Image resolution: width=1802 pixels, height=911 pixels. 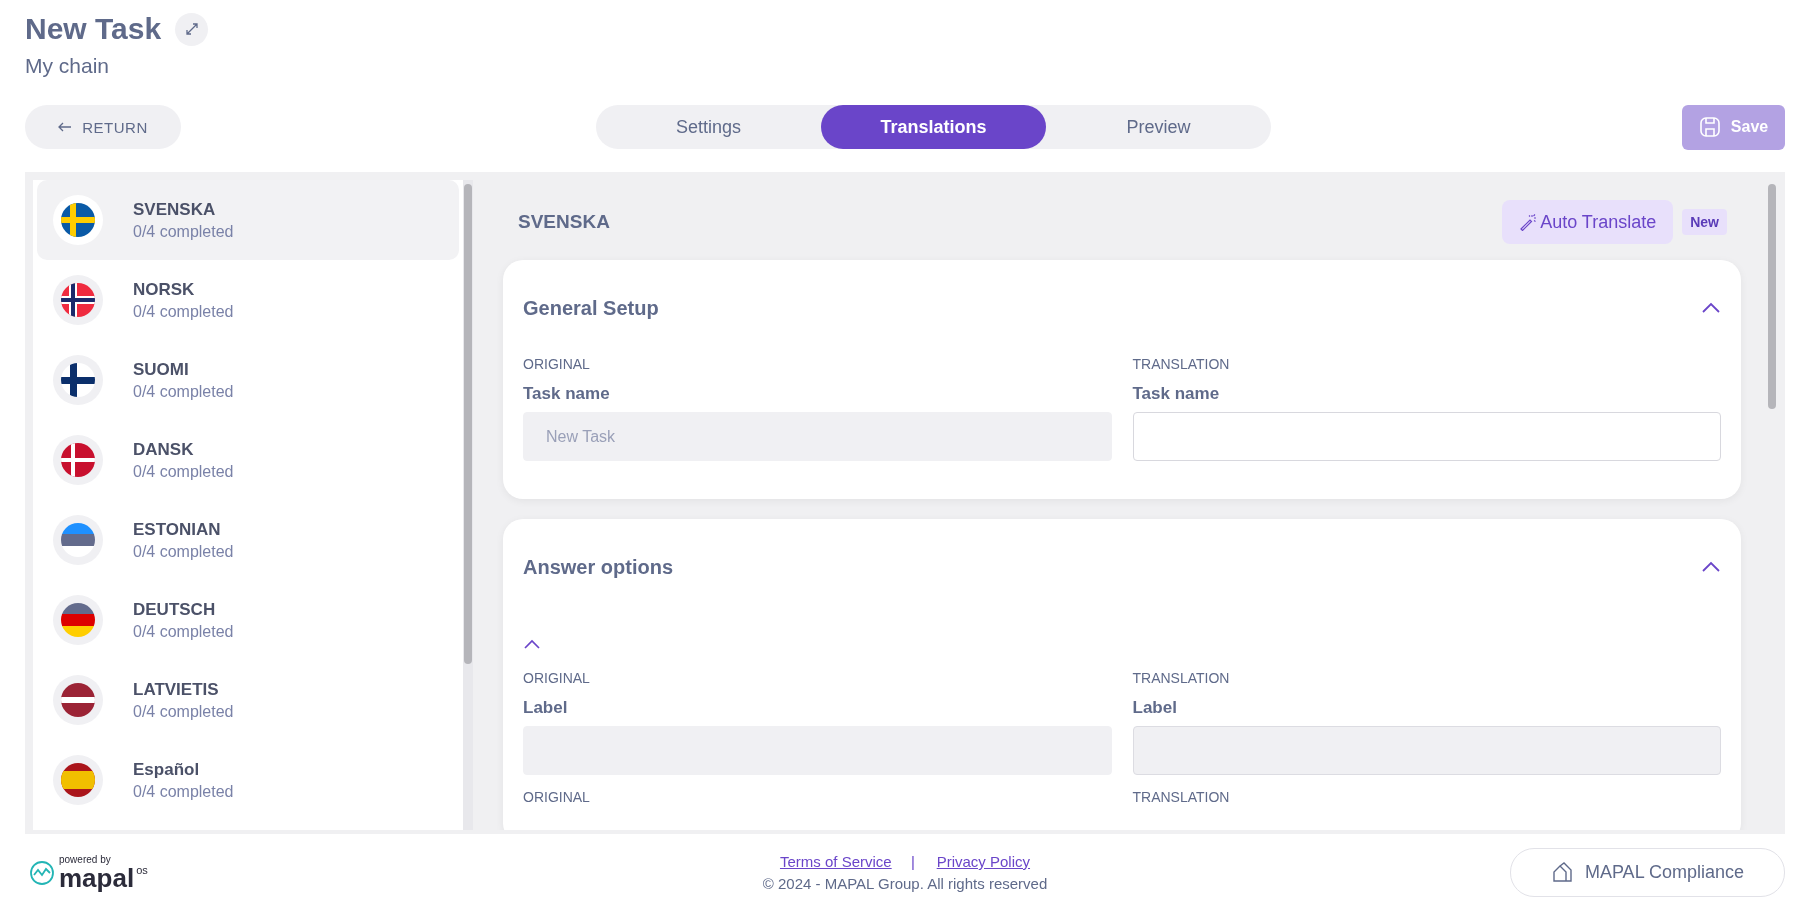 What do you see at coordinates (175, 609) in the screenshot?
I see `language-name: DEUTSCH` at bounding box center [175, 609].